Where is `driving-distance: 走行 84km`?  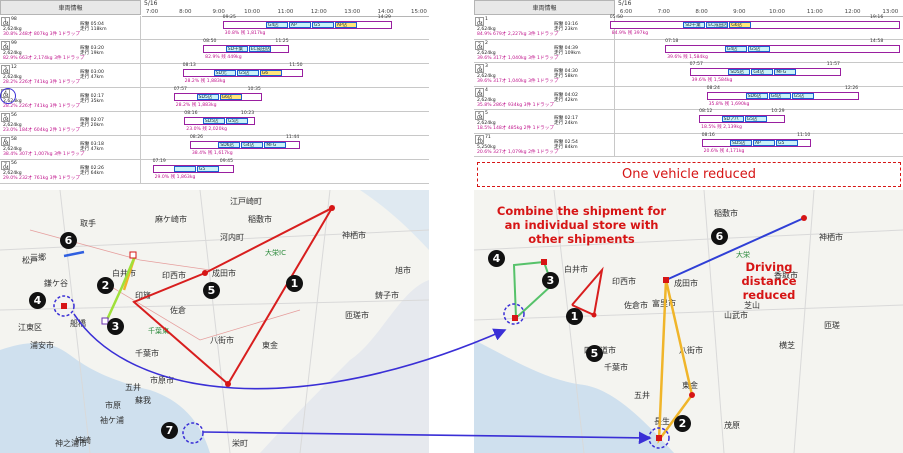
driving-distance: 走行 84km is located at coordinates (566, 147).